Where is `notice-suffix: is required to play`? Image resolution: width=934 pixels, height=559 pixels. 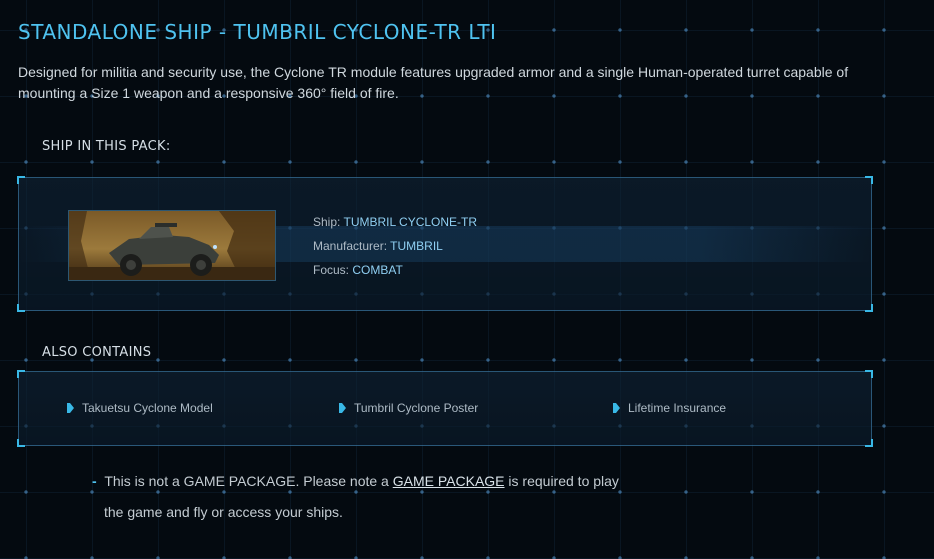
notice-suffix: is required to play is located at coordinates (563, 481).